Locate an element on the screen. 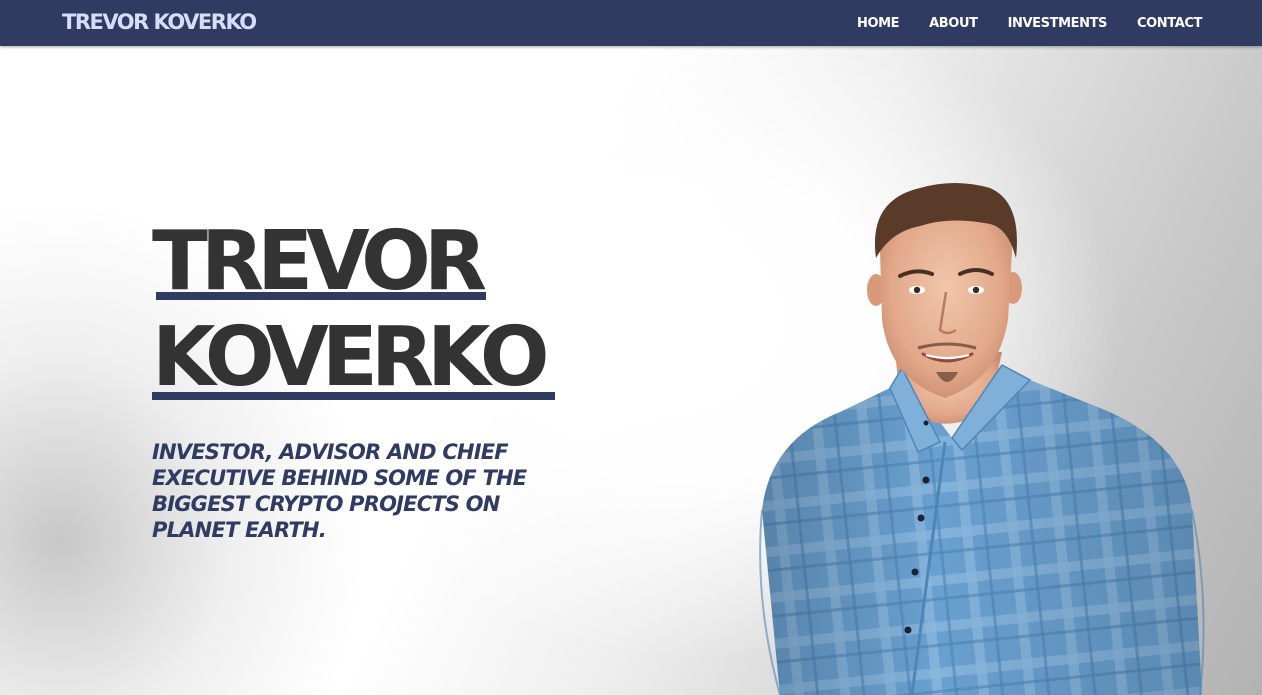  nav-links: HOME ABOUT INVESTMENTS CONTACT is located at coordinates (1014, 23).